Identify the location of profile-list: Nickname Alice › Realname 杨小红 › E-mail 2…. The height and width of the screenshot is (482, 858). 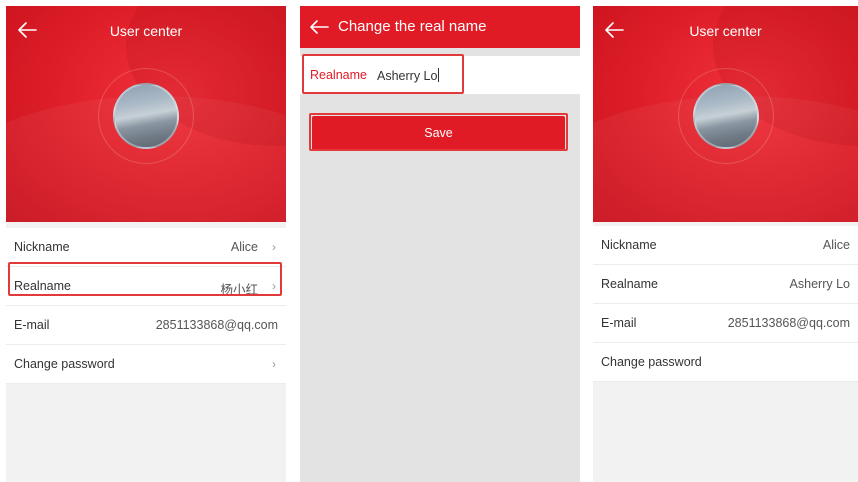
(146, 306).